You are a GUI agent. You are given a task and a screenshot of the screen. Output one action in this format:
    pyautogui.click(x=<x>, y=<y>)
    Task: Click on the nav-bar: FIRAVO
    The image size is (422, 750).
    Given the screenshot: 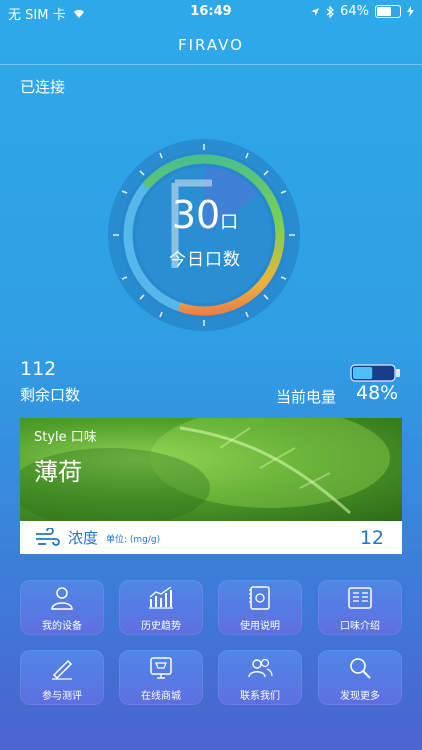 What is the action you would take?
    pyautogui.click(x=211, y=45)
    